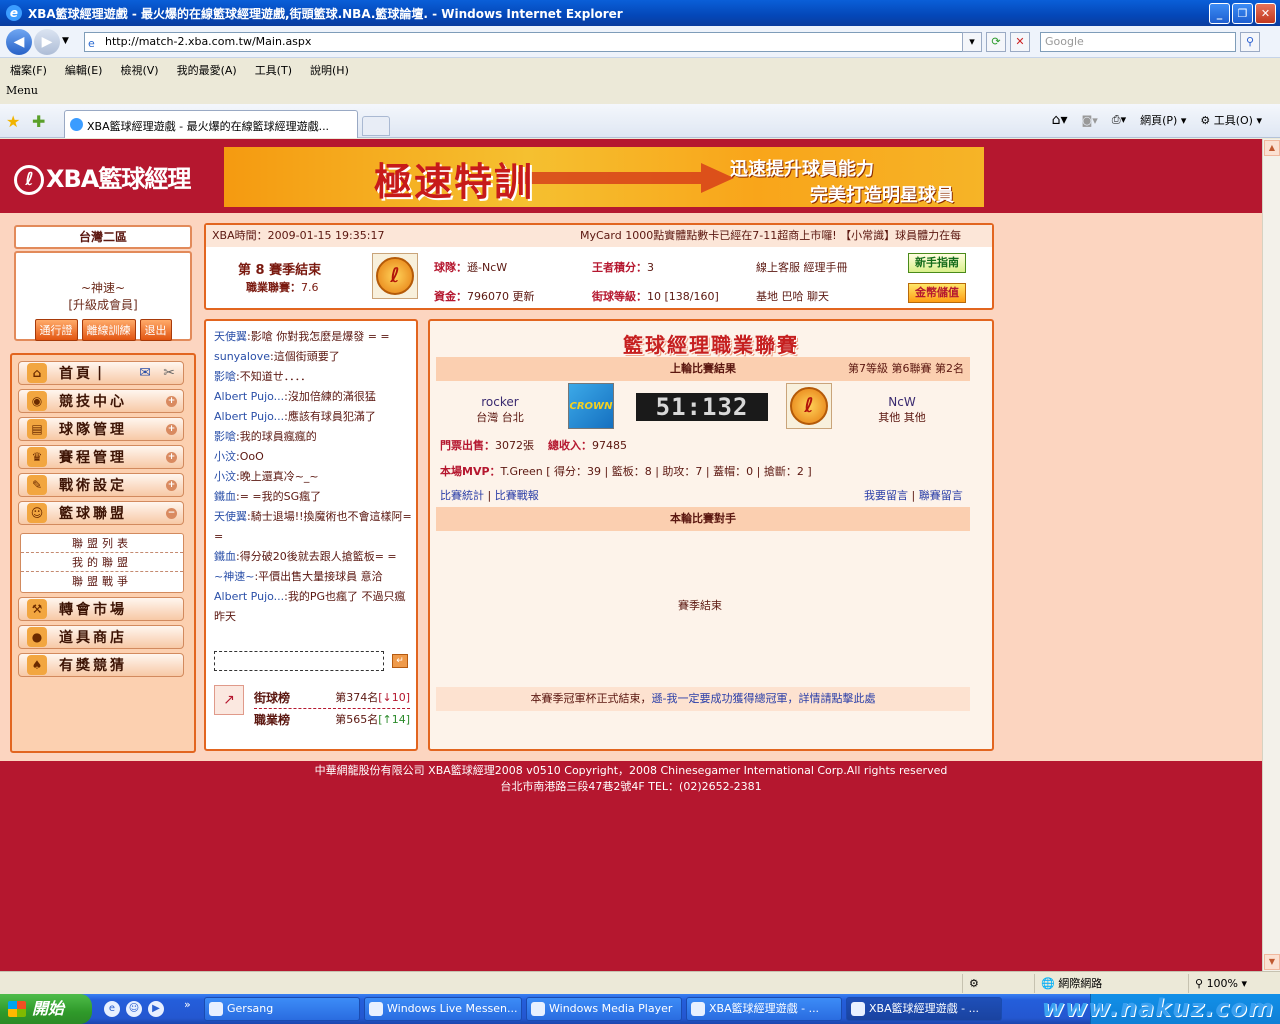 This screenshot has height=1024, width=1280. What do you see at coordinates (171, 485) in the screenshot?
I see `expand-icon: +` at bounding box center [171, 485].